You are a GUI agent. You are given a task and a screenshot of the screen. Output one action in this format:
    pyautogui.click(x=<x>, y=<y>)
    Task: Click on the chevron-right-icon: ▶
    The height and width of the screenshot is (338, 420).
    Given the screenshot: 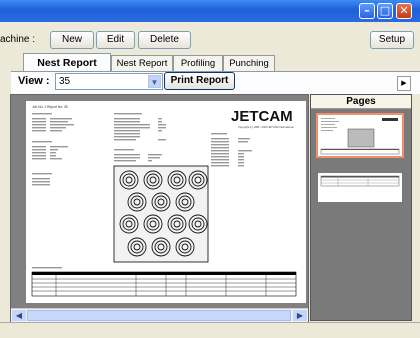 What is the action you would take?
    pyautogui.click(x=300, y=315)
    